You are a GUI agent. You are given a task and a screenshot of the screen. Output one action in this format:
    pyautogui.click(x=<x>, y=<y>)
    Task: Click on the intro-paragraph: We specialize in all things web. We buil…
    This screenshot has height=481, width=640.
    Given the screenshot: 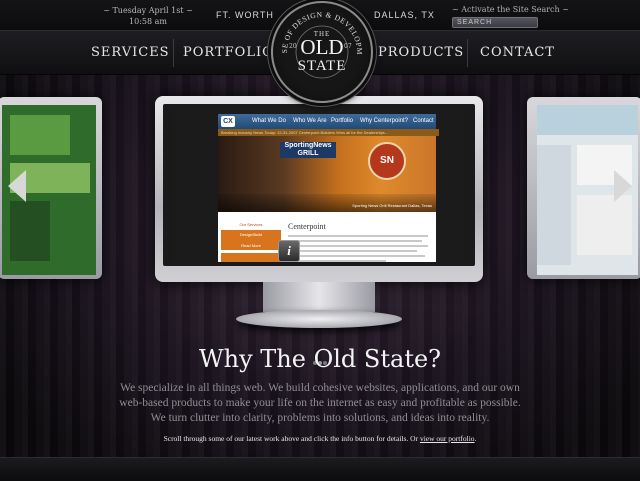 What is the action you would take?
    pyautogui.click(x=320, y=403)
    